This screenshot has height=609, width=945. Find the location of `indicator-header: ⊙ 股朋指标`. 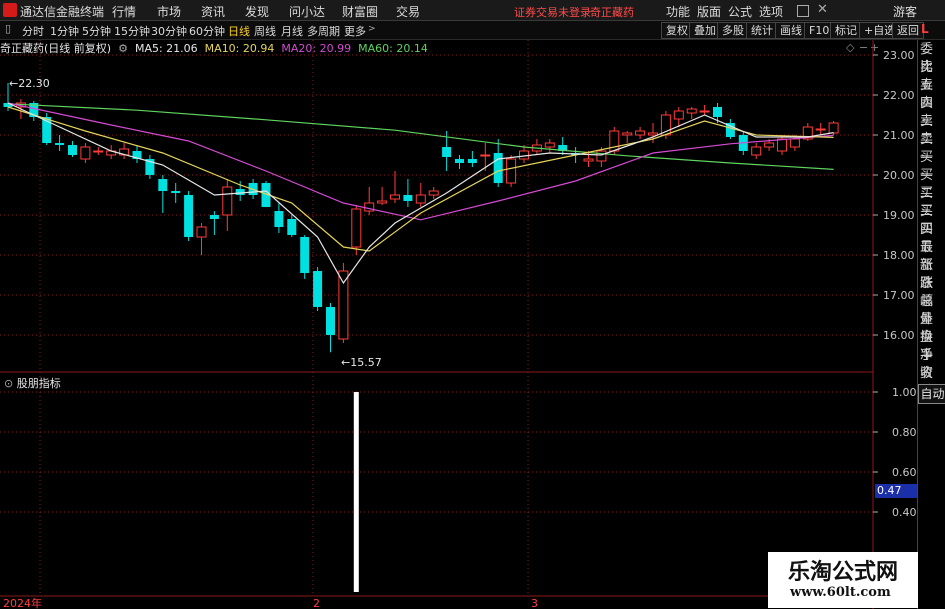

indicator-header: ⊙ 股朋指标 is located at coordinates (32, 383).